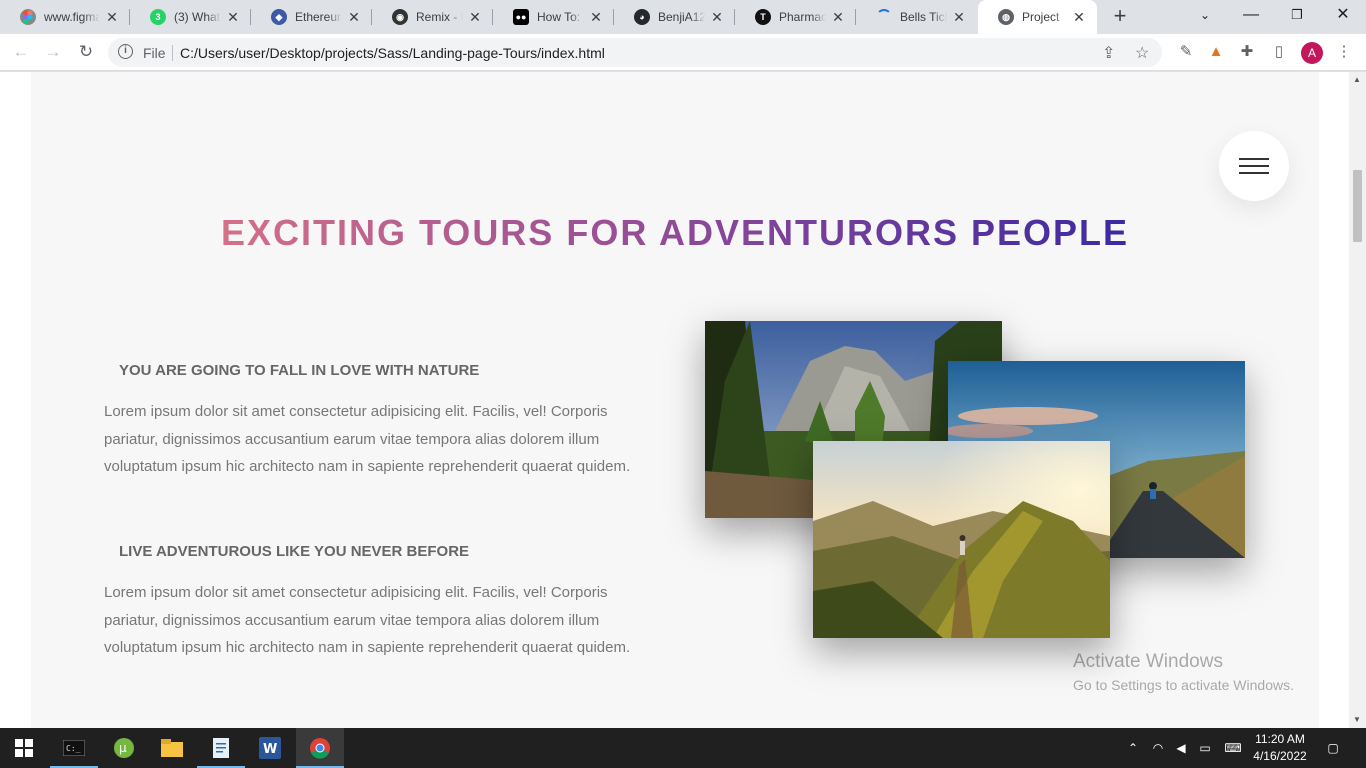 The image size is (1366, 768). I want to click on minimize-button: —, so click(1251, 17).